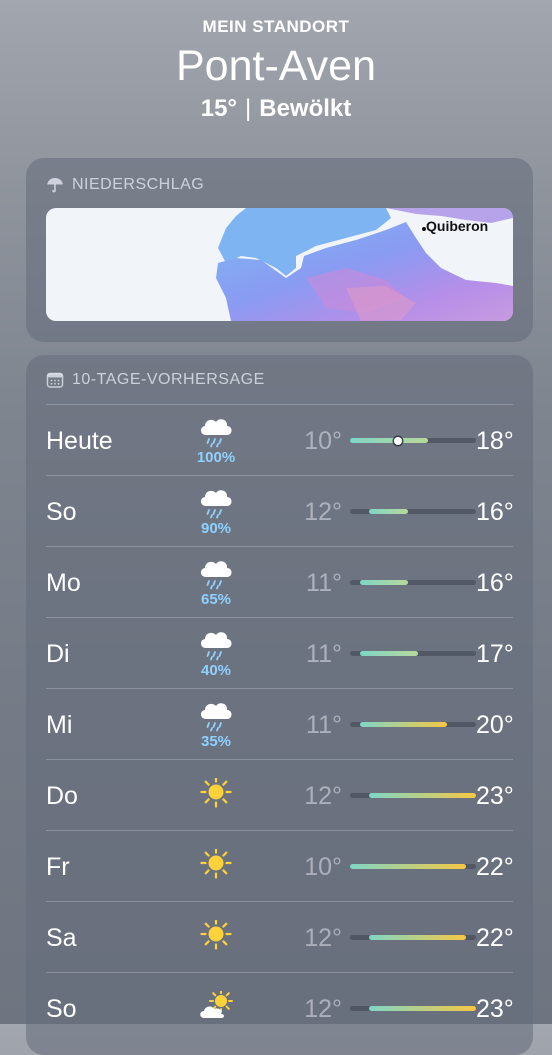 Image resolution: width=552 pixels, height=1055 pixels. I want to click on day-label: Di, so click(58, 654).